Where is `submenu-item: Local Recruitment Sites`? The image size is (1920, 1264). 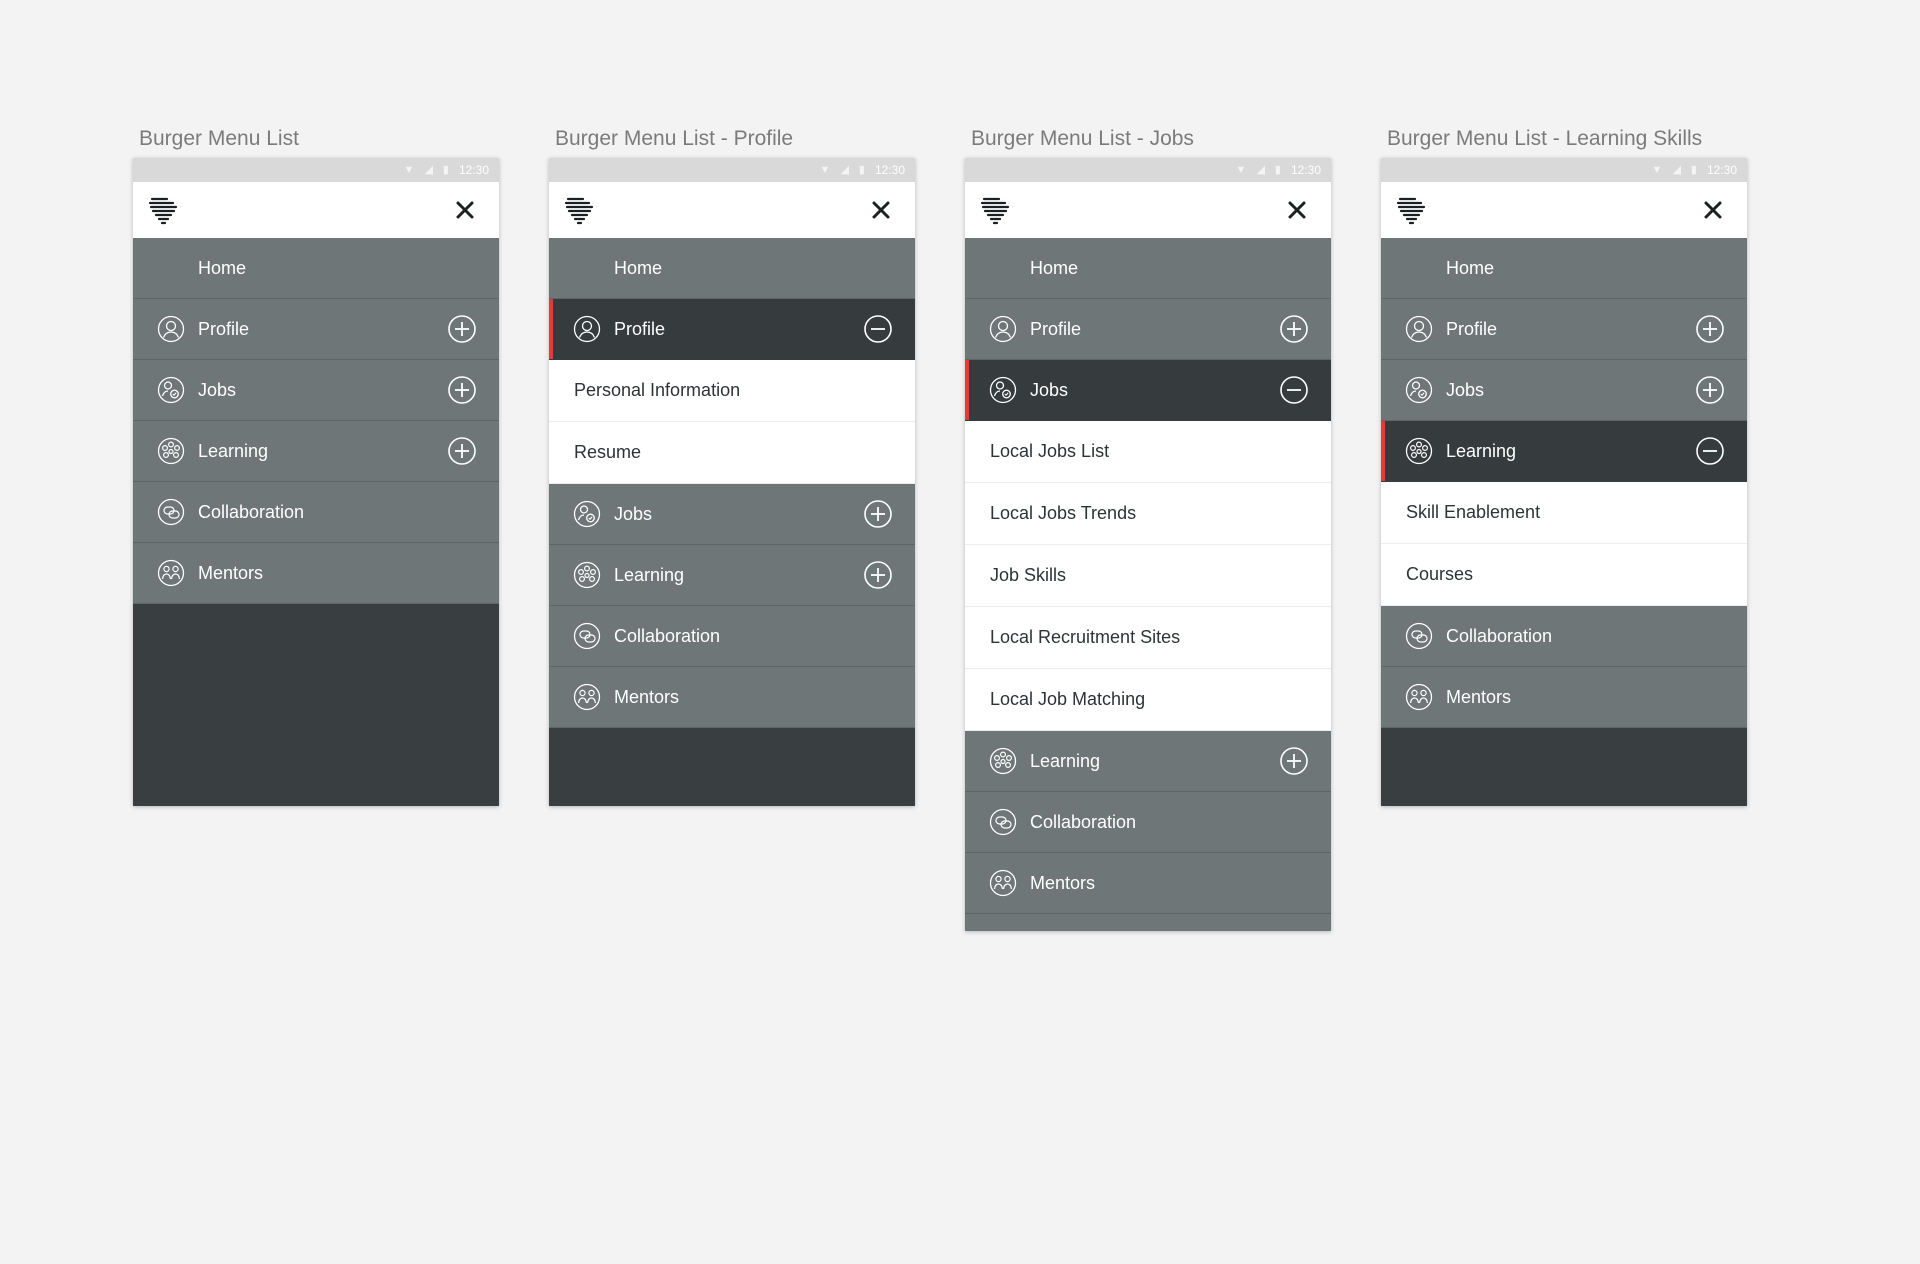
submenu-item: Local Recruitment Sites is located at coordinates (1148, 638).